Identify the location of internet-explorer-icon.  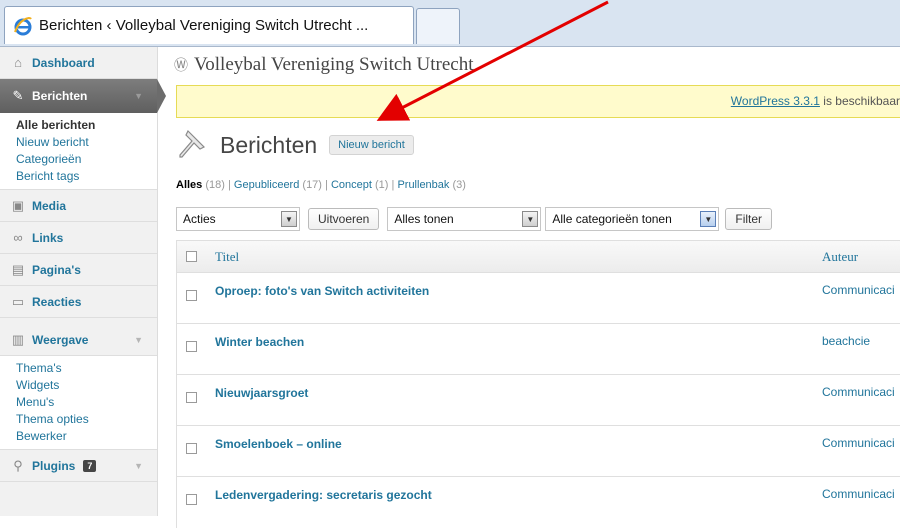
(23, 26).